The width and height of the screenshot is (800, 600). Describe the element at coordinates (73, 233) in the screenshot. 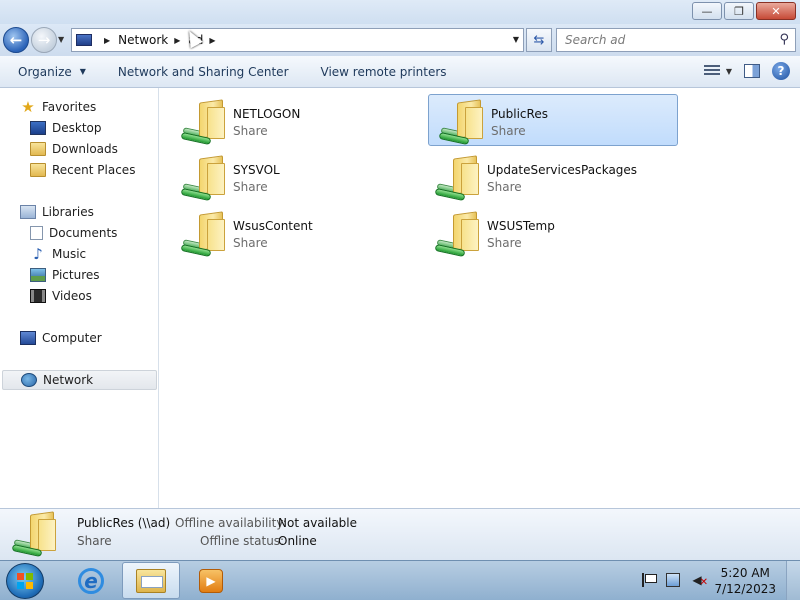

I see `sidebar-item-documents: Documents` at that location.